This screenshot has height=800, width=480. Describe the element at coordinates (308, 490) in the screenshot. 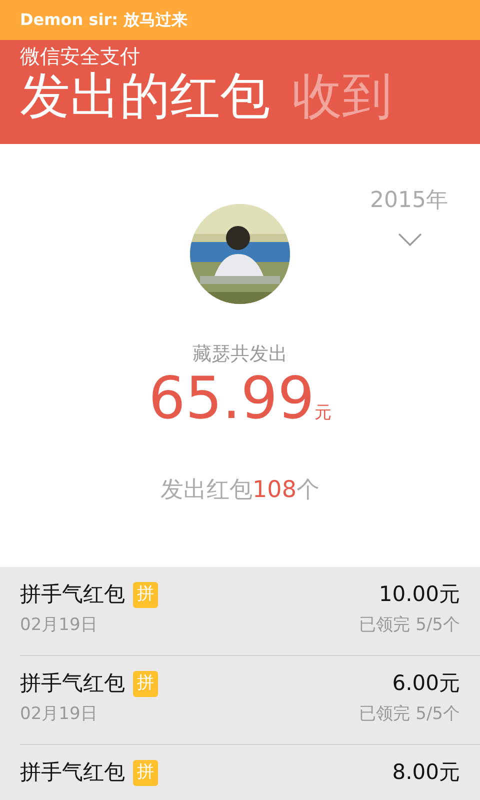

I see `count-unit: 个` at that location.